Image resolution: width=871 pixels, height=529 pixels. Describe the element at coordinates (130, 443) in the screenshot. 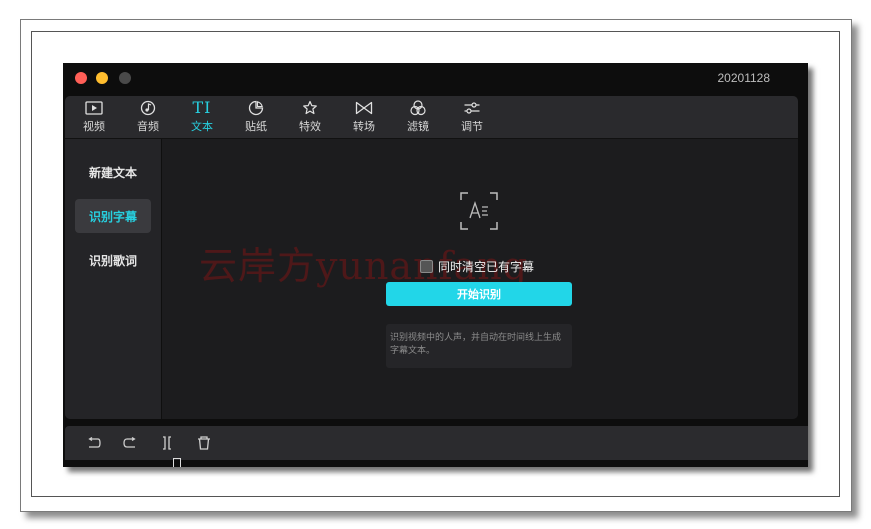

I see `redo-icon` at that location.